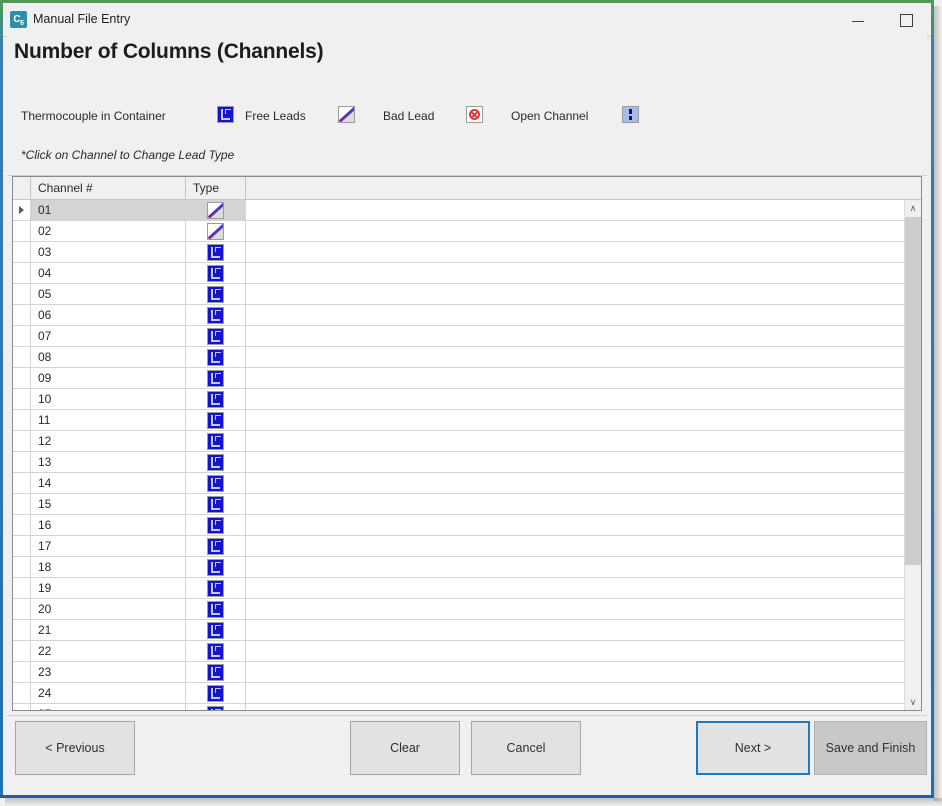  I want to click on minimize-button, so click(858, 18).